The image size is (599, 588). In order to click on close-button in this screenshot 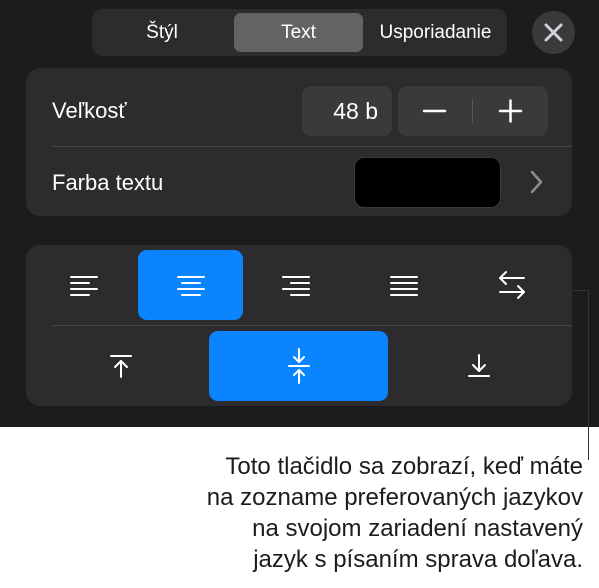, I will do `click(553, 32)`.